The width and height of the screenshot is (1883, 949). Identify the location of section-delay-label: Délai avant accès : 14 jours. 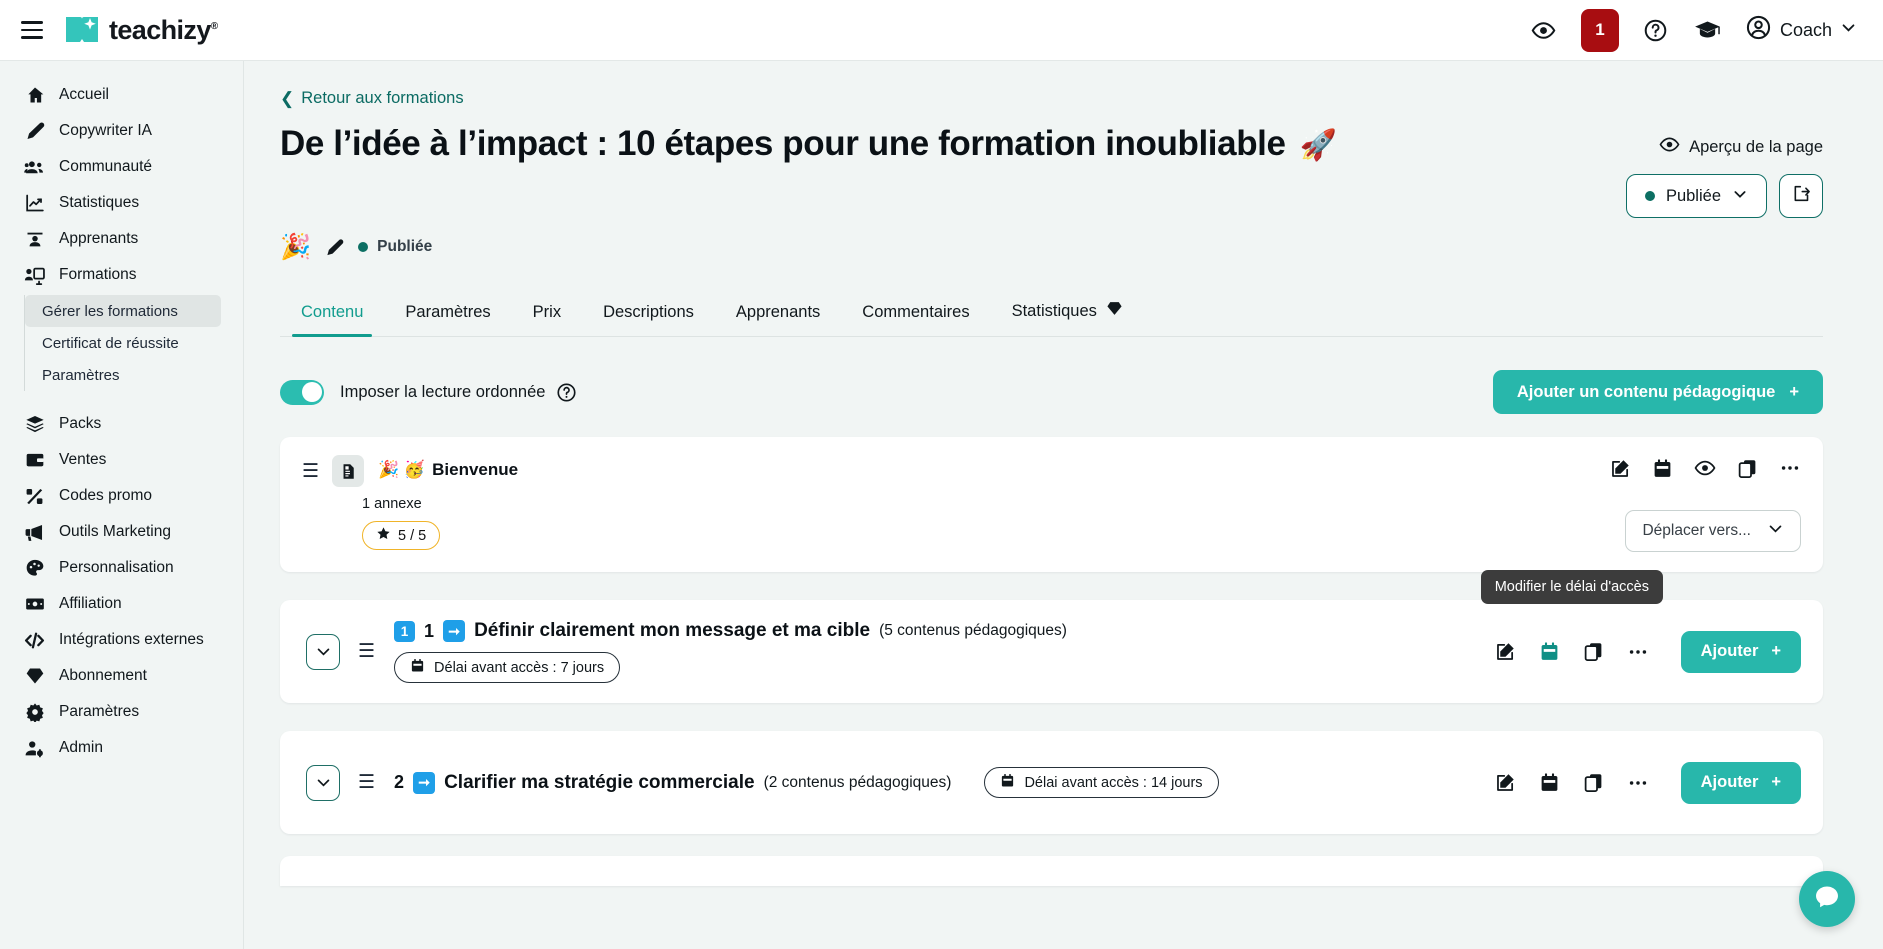
(1113, 782).